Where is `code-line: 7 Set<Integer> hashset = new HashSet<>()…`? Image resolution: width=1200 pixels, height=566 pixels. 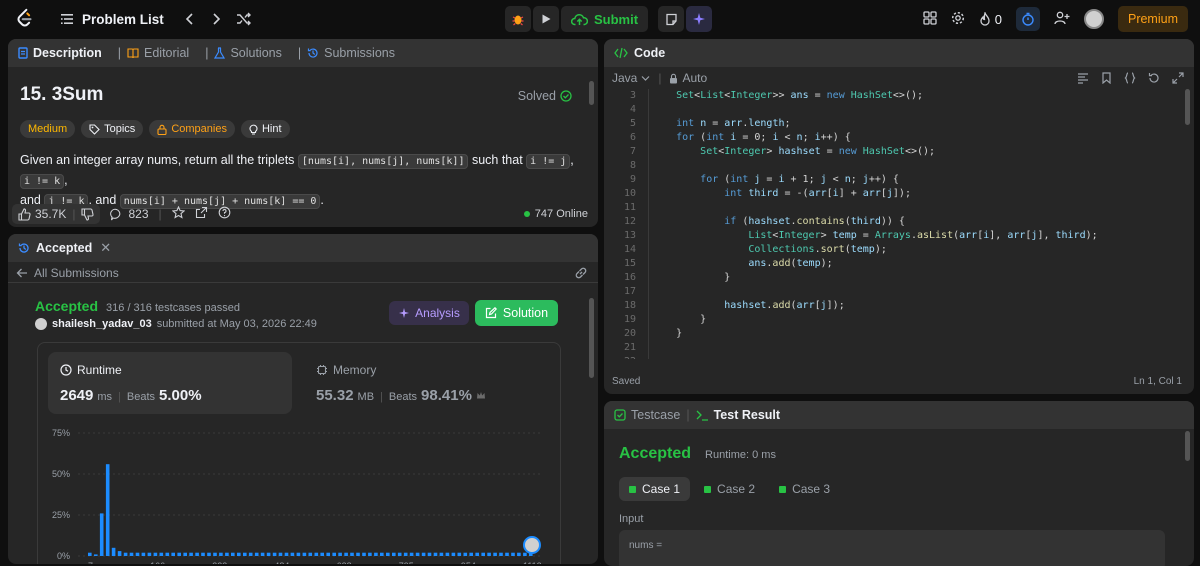
code-line: 7 Set<Integer> hashset = new HashSet<>()… is located at coordinates (893, 152).